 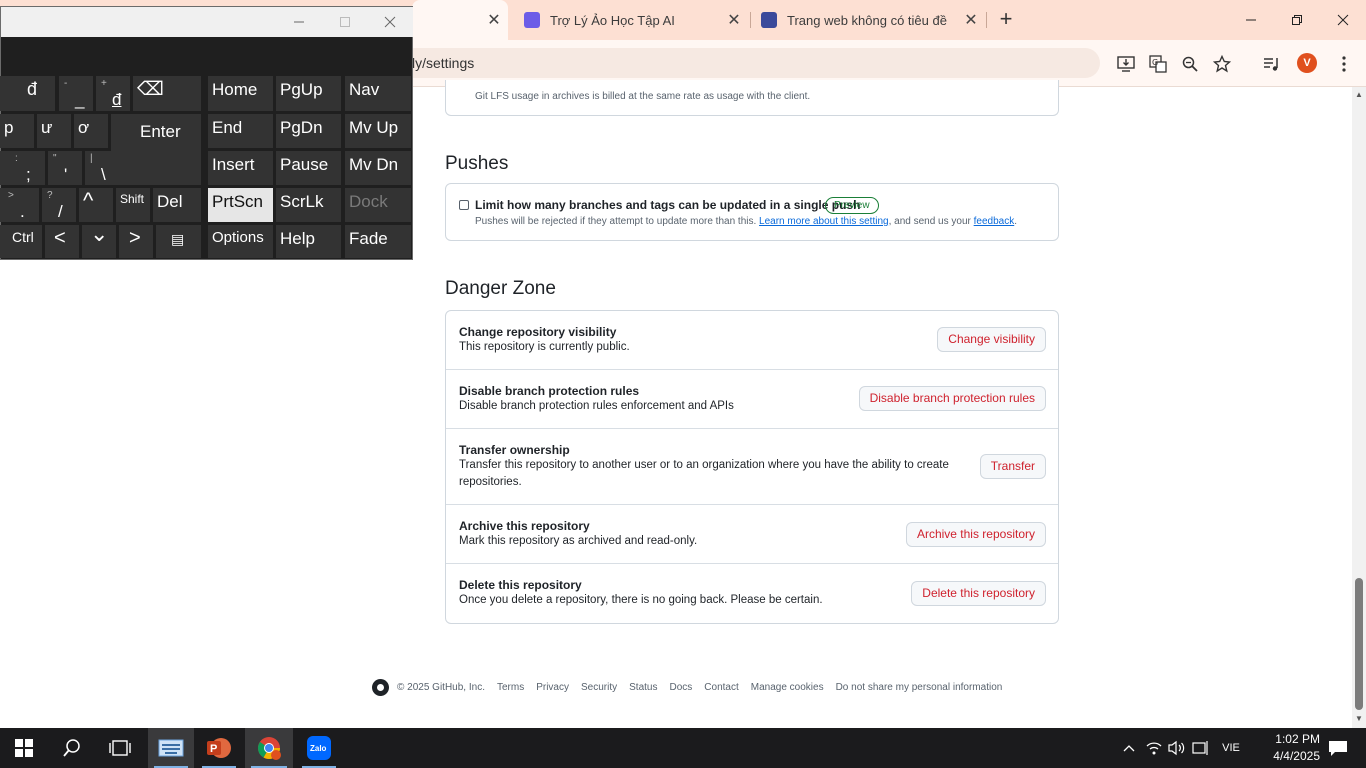 I want to click on menu-key-icon: ▤, so click(x=178, y=239).